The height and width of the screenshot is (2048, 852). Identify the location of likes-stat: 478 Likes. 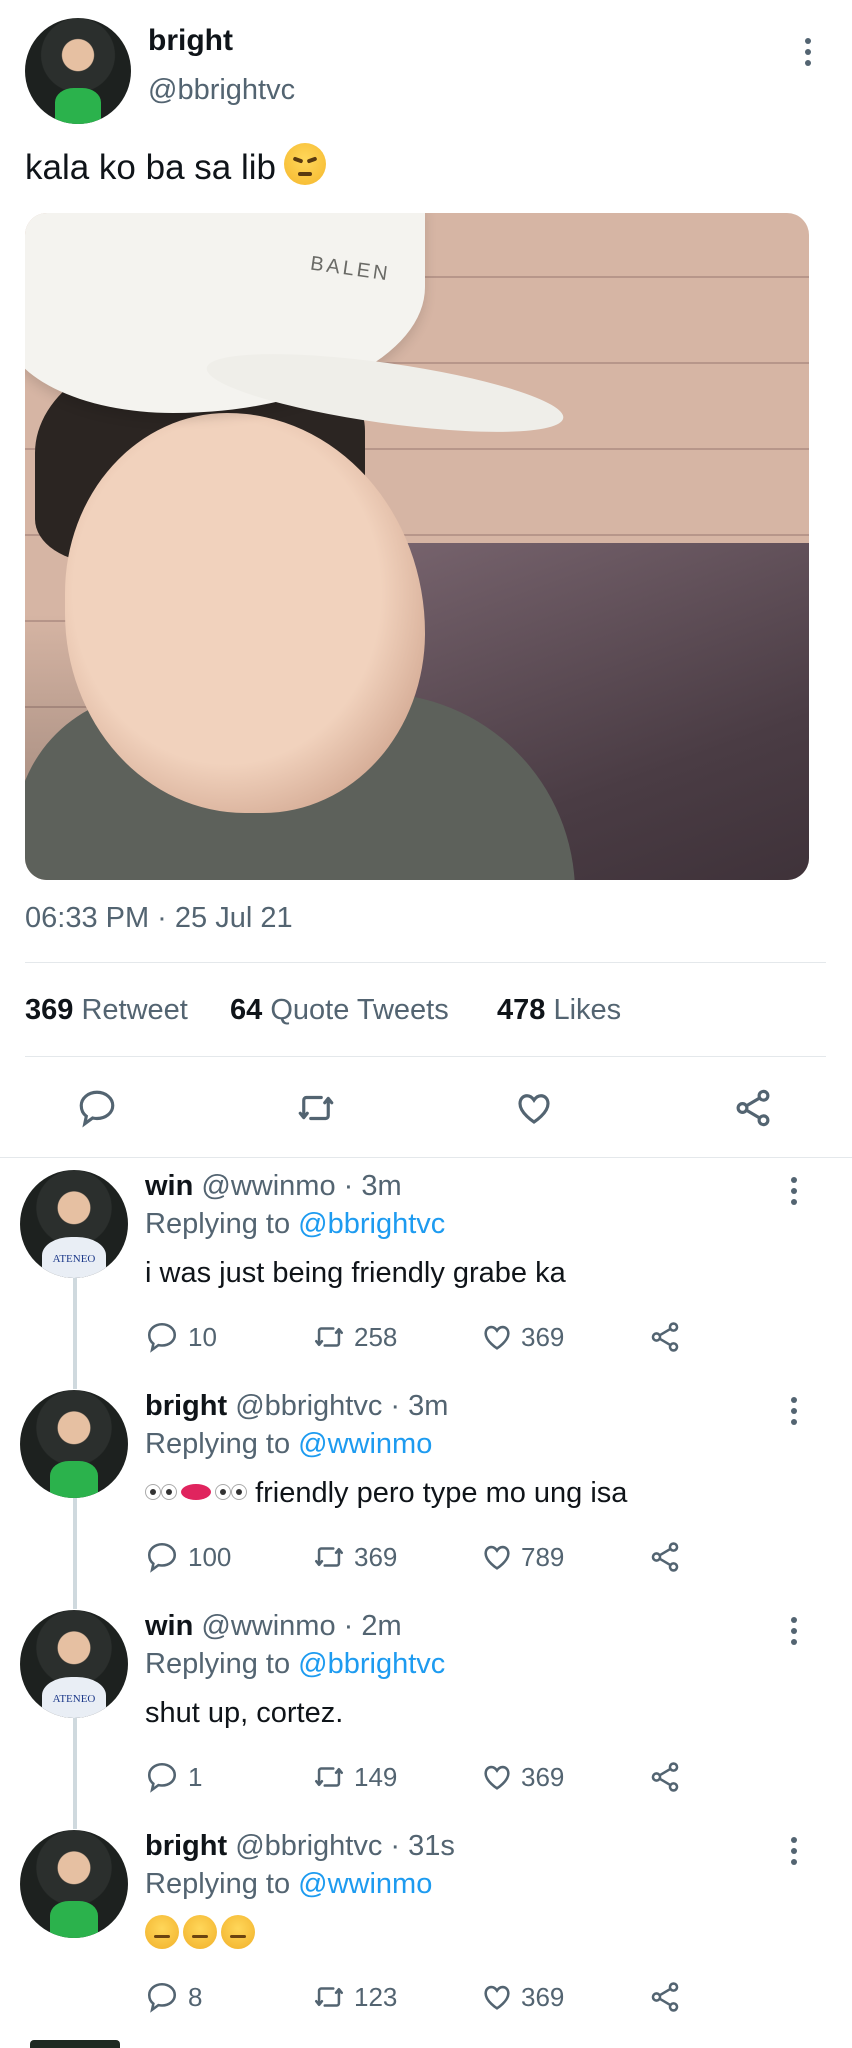
(559, 1010).